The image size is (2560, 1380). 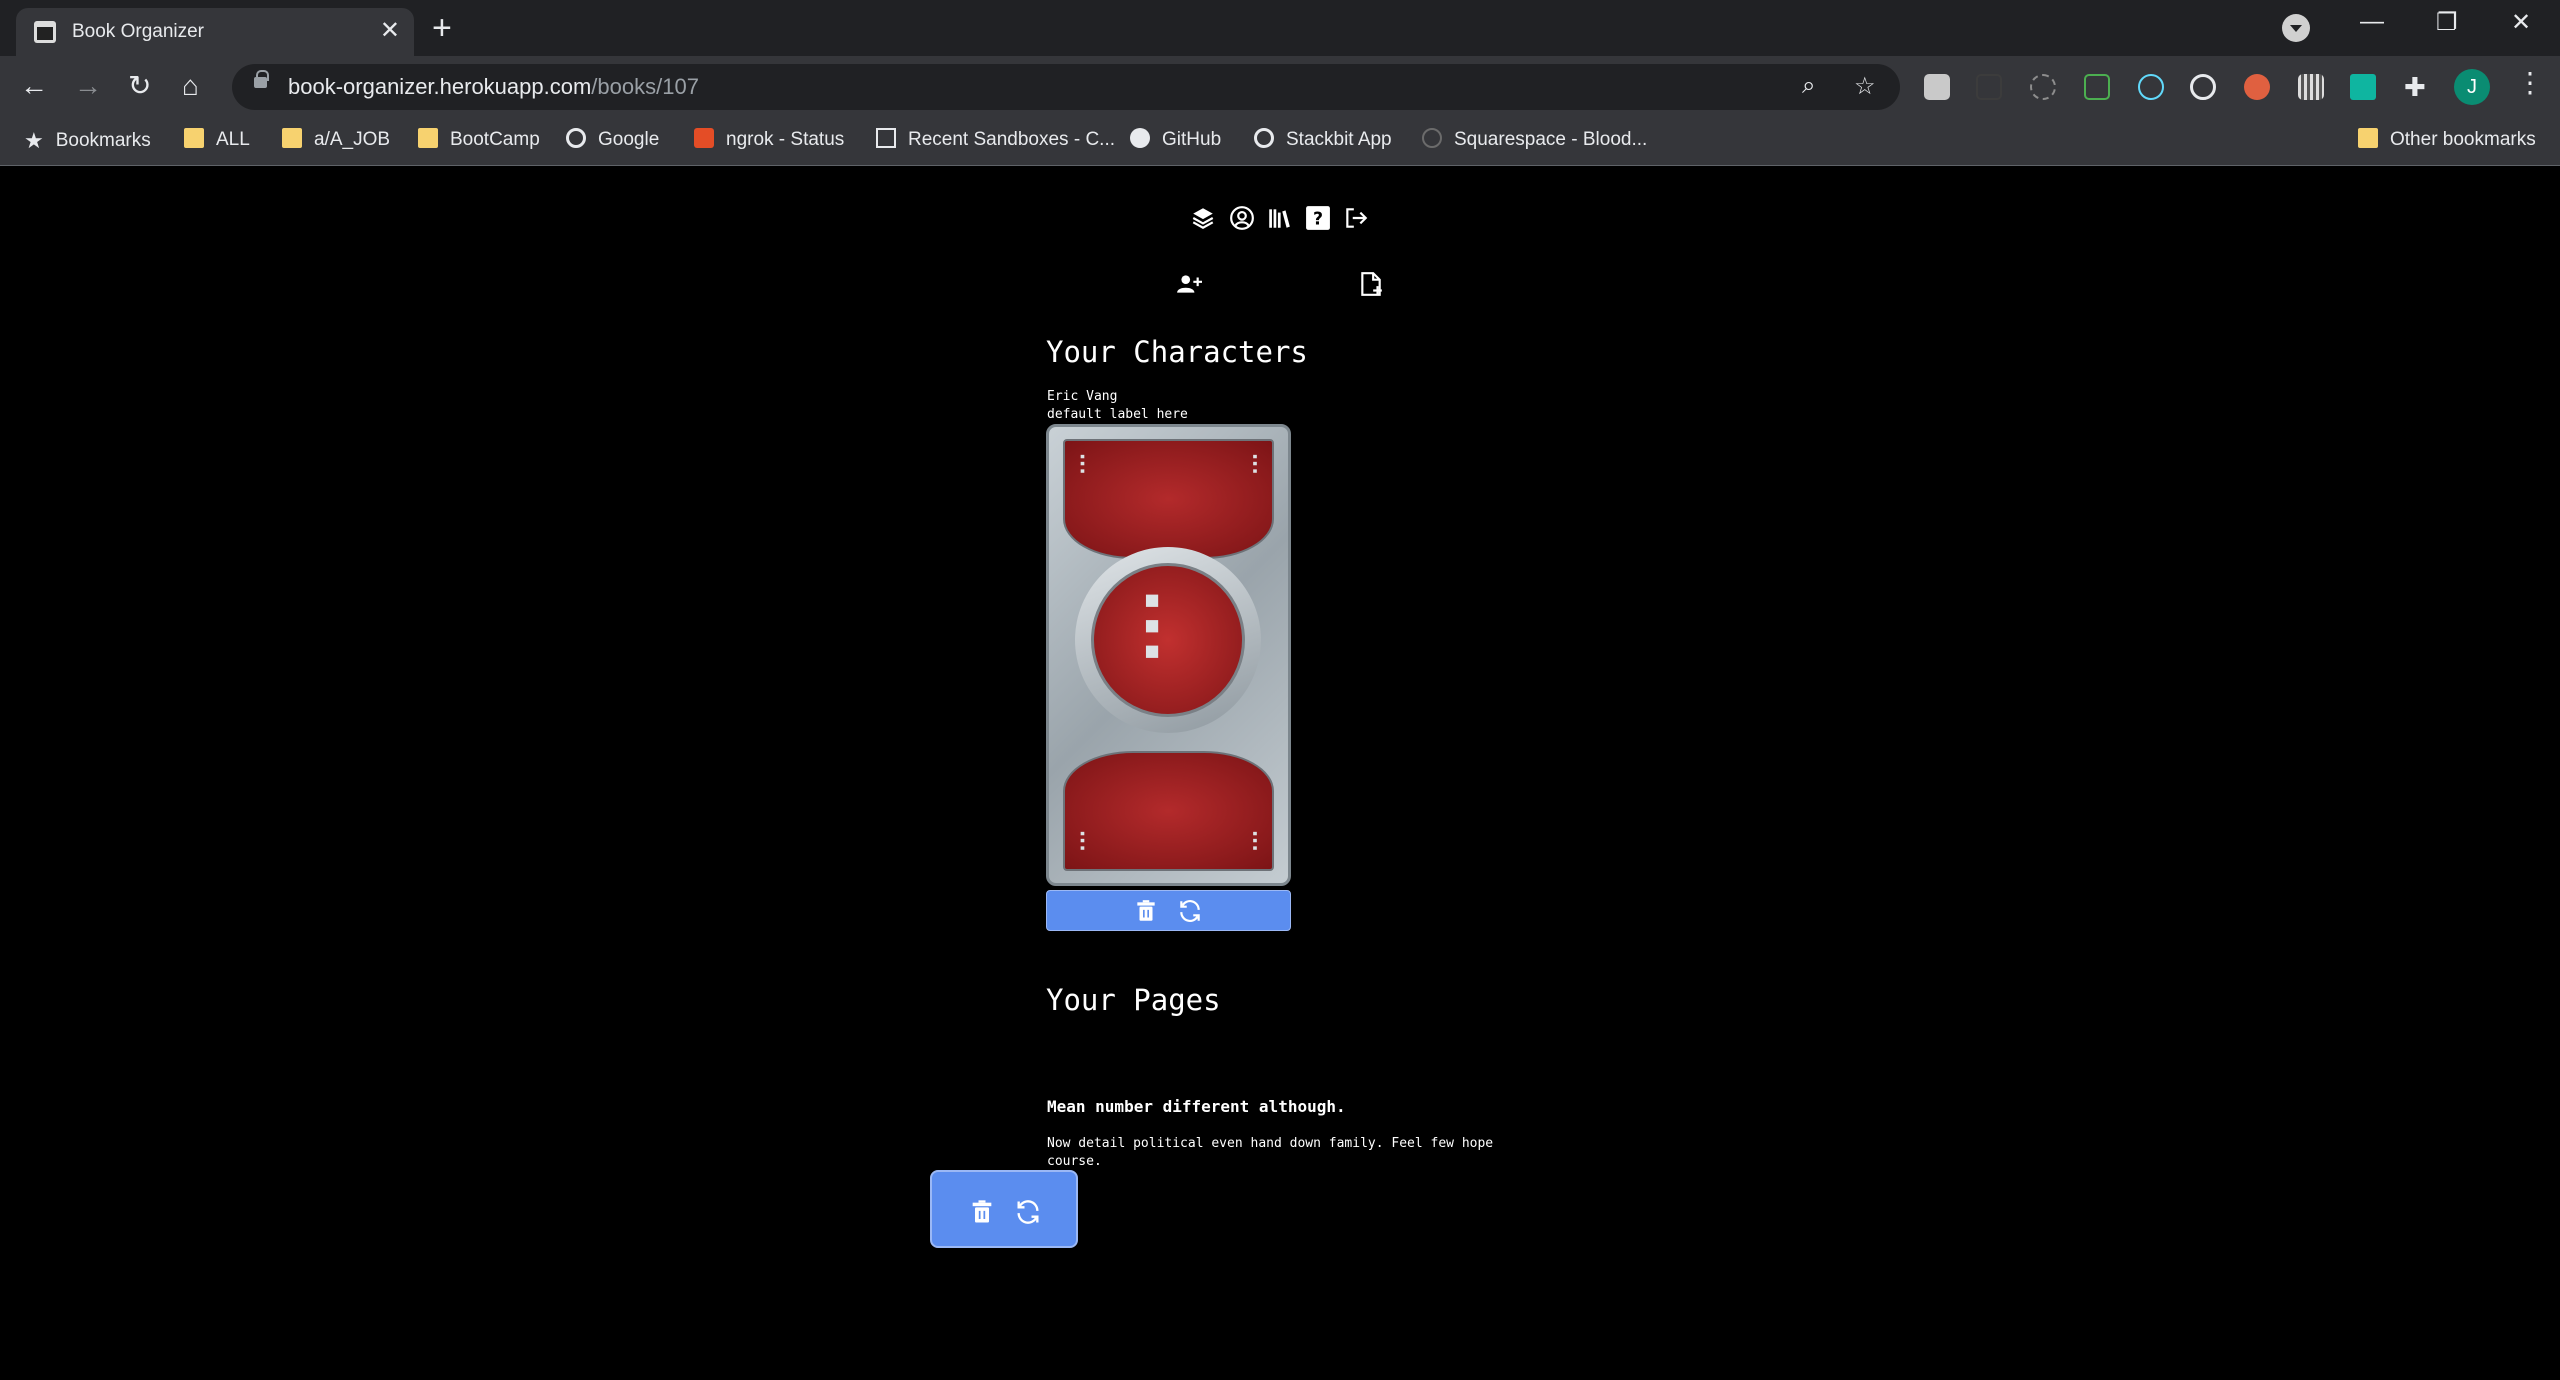 I want to click on site-favicon-icon, so click(x=45, y=32).